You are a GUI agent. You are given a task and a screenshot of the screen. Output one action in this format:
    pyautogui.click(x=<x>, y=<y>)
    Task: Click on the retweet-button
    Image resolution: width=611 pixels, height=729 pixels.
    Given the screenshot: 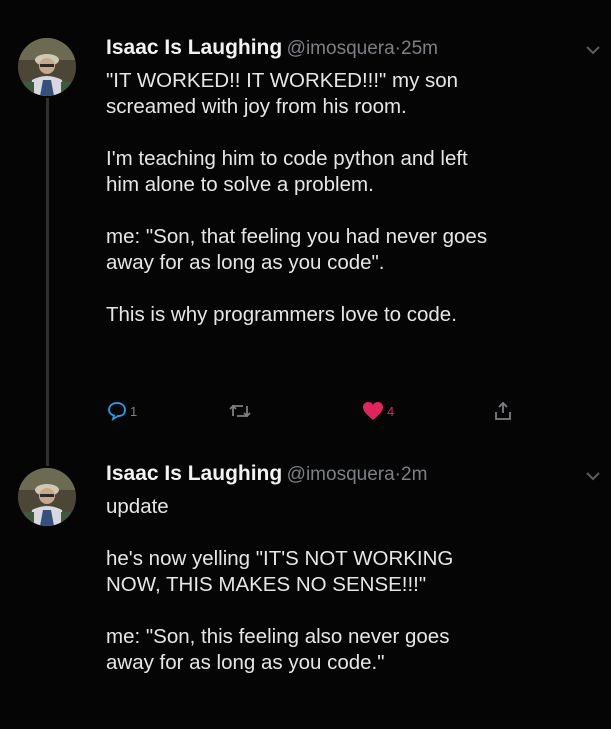 What is the action you would take?
    pyautogui.click(x=240, y=411)
    